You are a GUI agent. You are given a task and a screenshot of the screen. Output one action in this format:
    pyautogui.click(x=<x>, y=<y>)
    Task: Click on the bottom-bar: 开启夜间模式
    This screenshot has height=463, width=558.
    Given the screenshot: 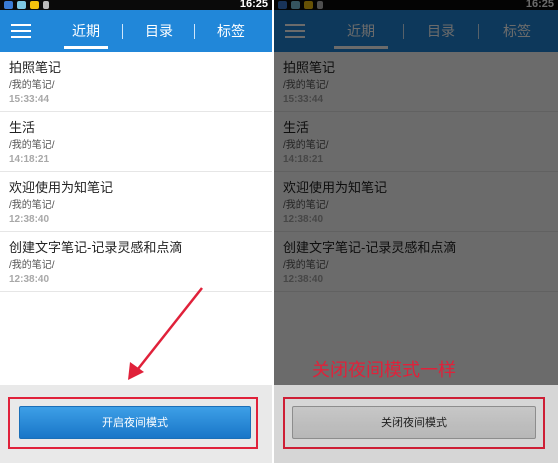 What is the action you would take?
    pyautogui.click(x=136, y=424)
    